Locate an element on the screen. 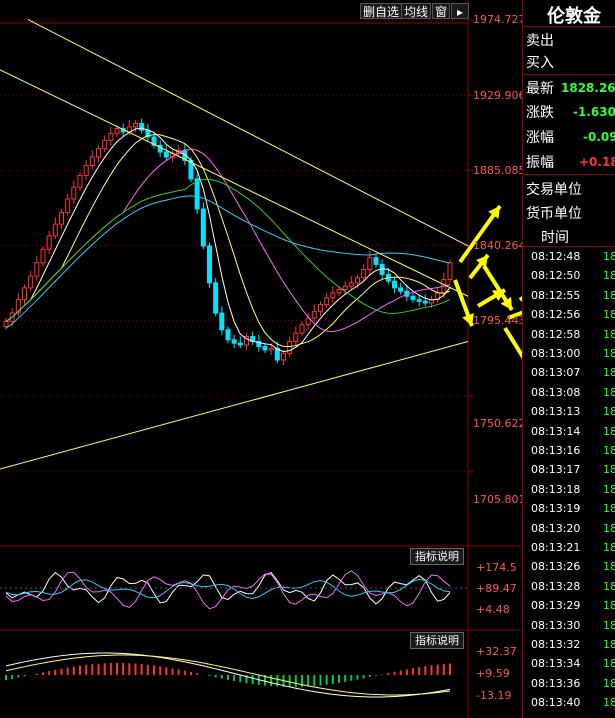  window-button: 窗 is located at coordinates (441, 11).